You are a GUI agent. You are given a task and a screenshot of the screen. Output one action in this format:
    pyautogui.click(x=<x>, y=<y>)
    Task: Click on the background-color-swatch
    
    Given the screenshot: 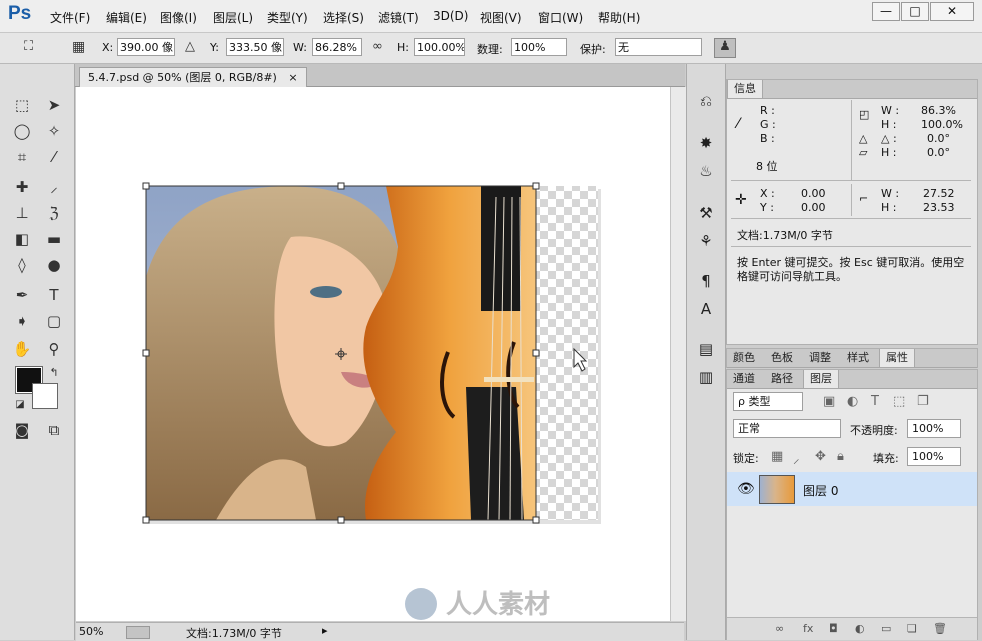 What is the action you would take?
    pyautogui.click(x=45, y=396)
    